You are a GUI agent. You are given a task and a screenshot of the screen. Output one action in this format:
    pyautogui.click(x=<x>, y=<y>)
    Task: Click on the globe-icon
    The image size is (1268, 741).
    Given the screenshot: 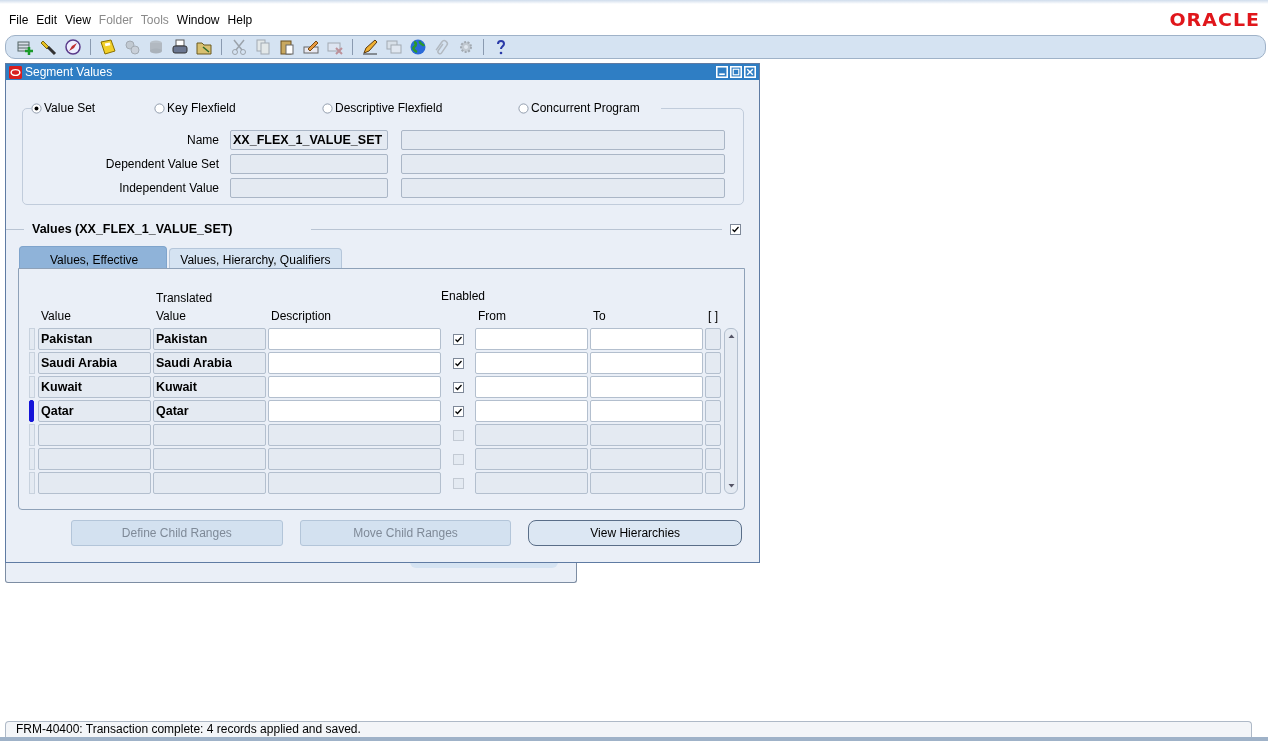 What is the action you would take?
    pyautogui.click(x=418, y=47)
    